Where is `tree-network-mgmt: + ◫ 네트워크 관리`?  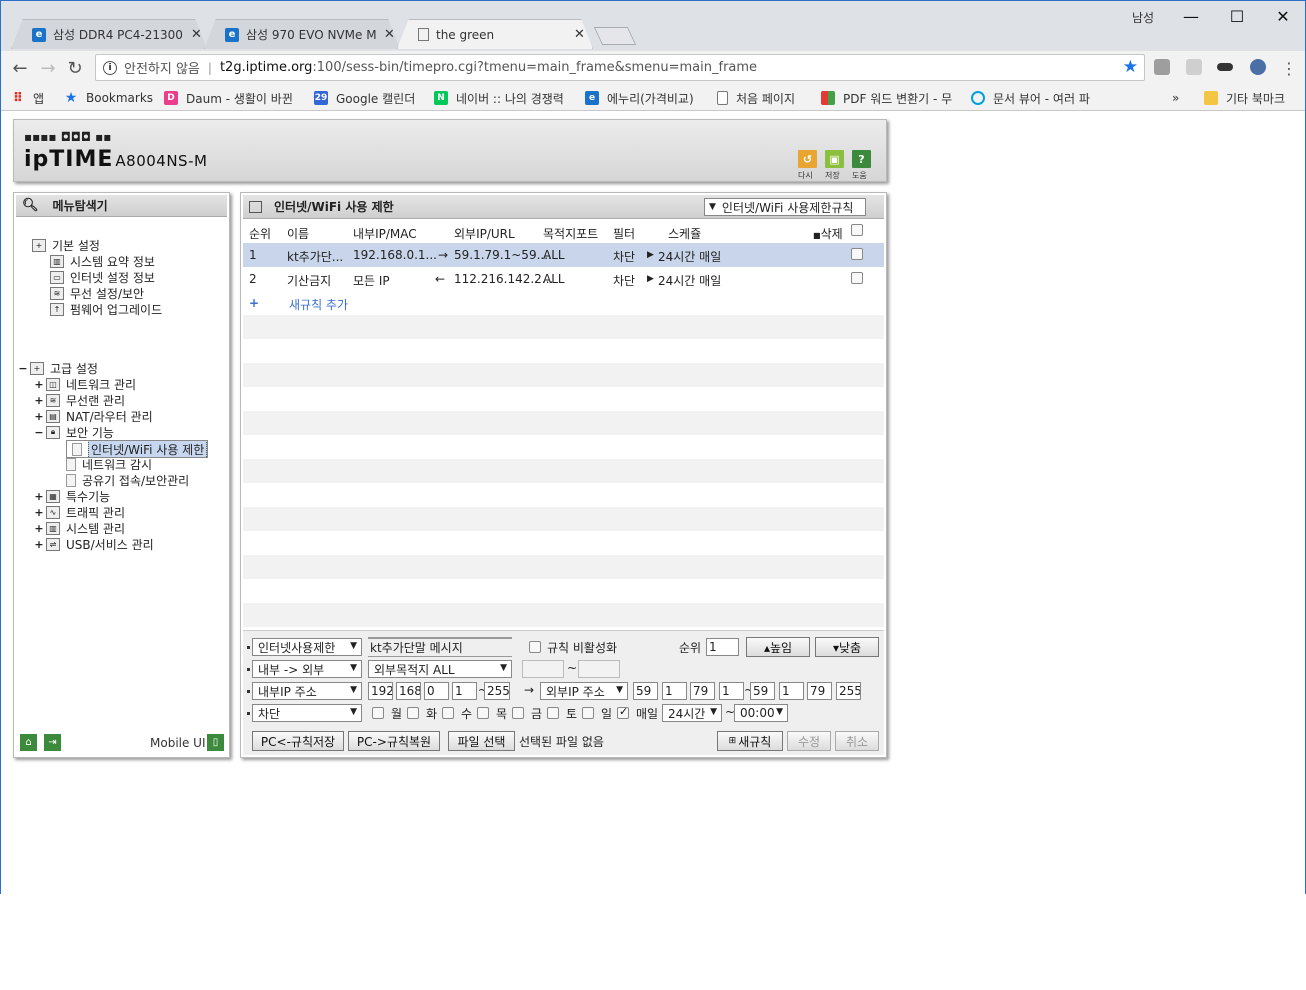
tree-network-mgmt: + ◫ 네트워크 관리 is located at coordinates (85, 384).